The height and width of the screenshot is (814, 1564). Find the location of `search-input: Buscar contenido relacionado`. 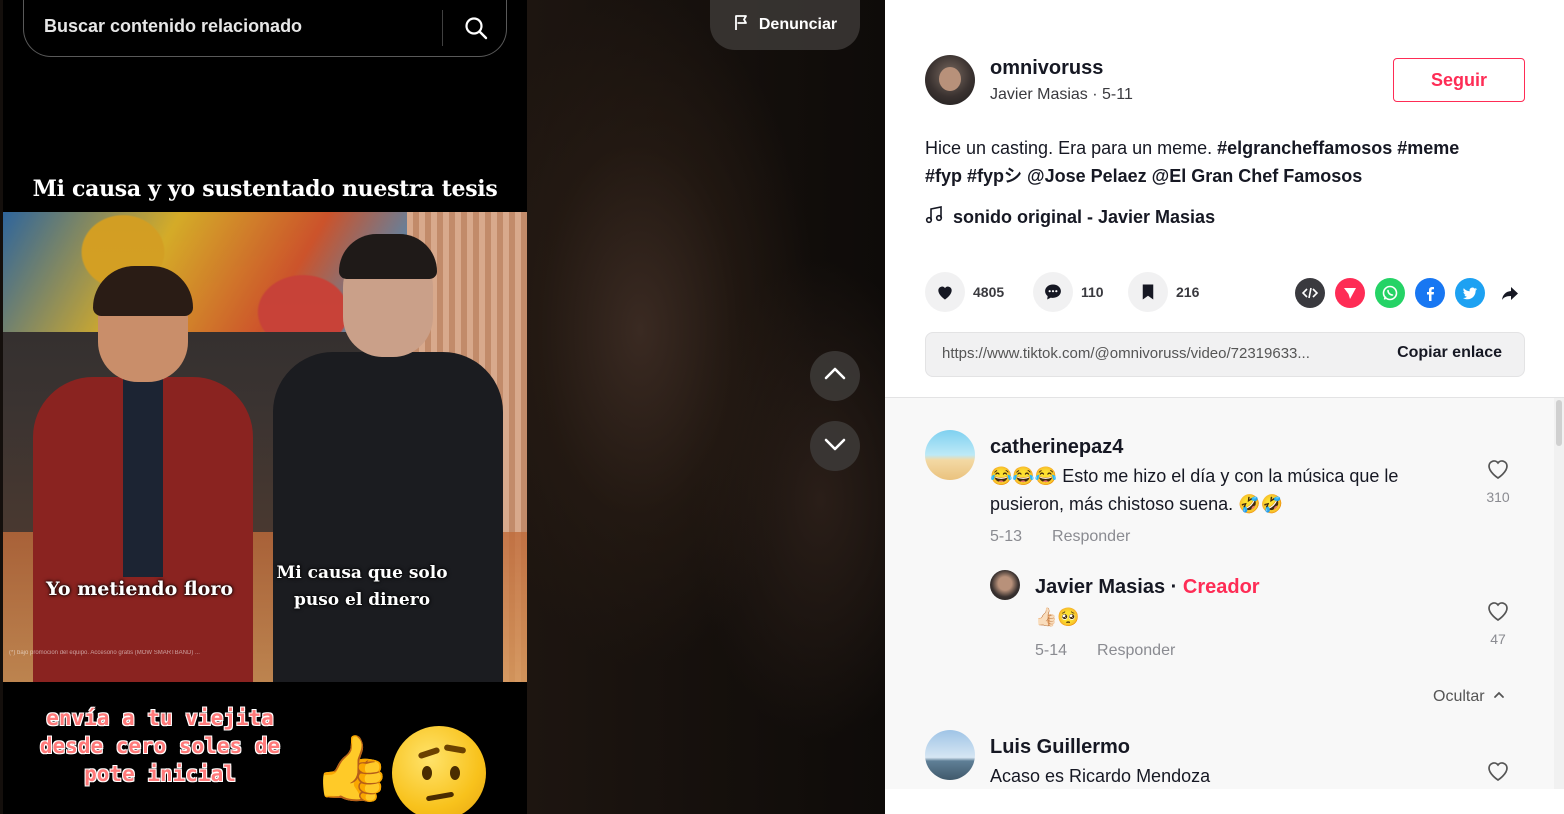

search-input: Buscar contenido relacionado is located at coordinates (173, 26).